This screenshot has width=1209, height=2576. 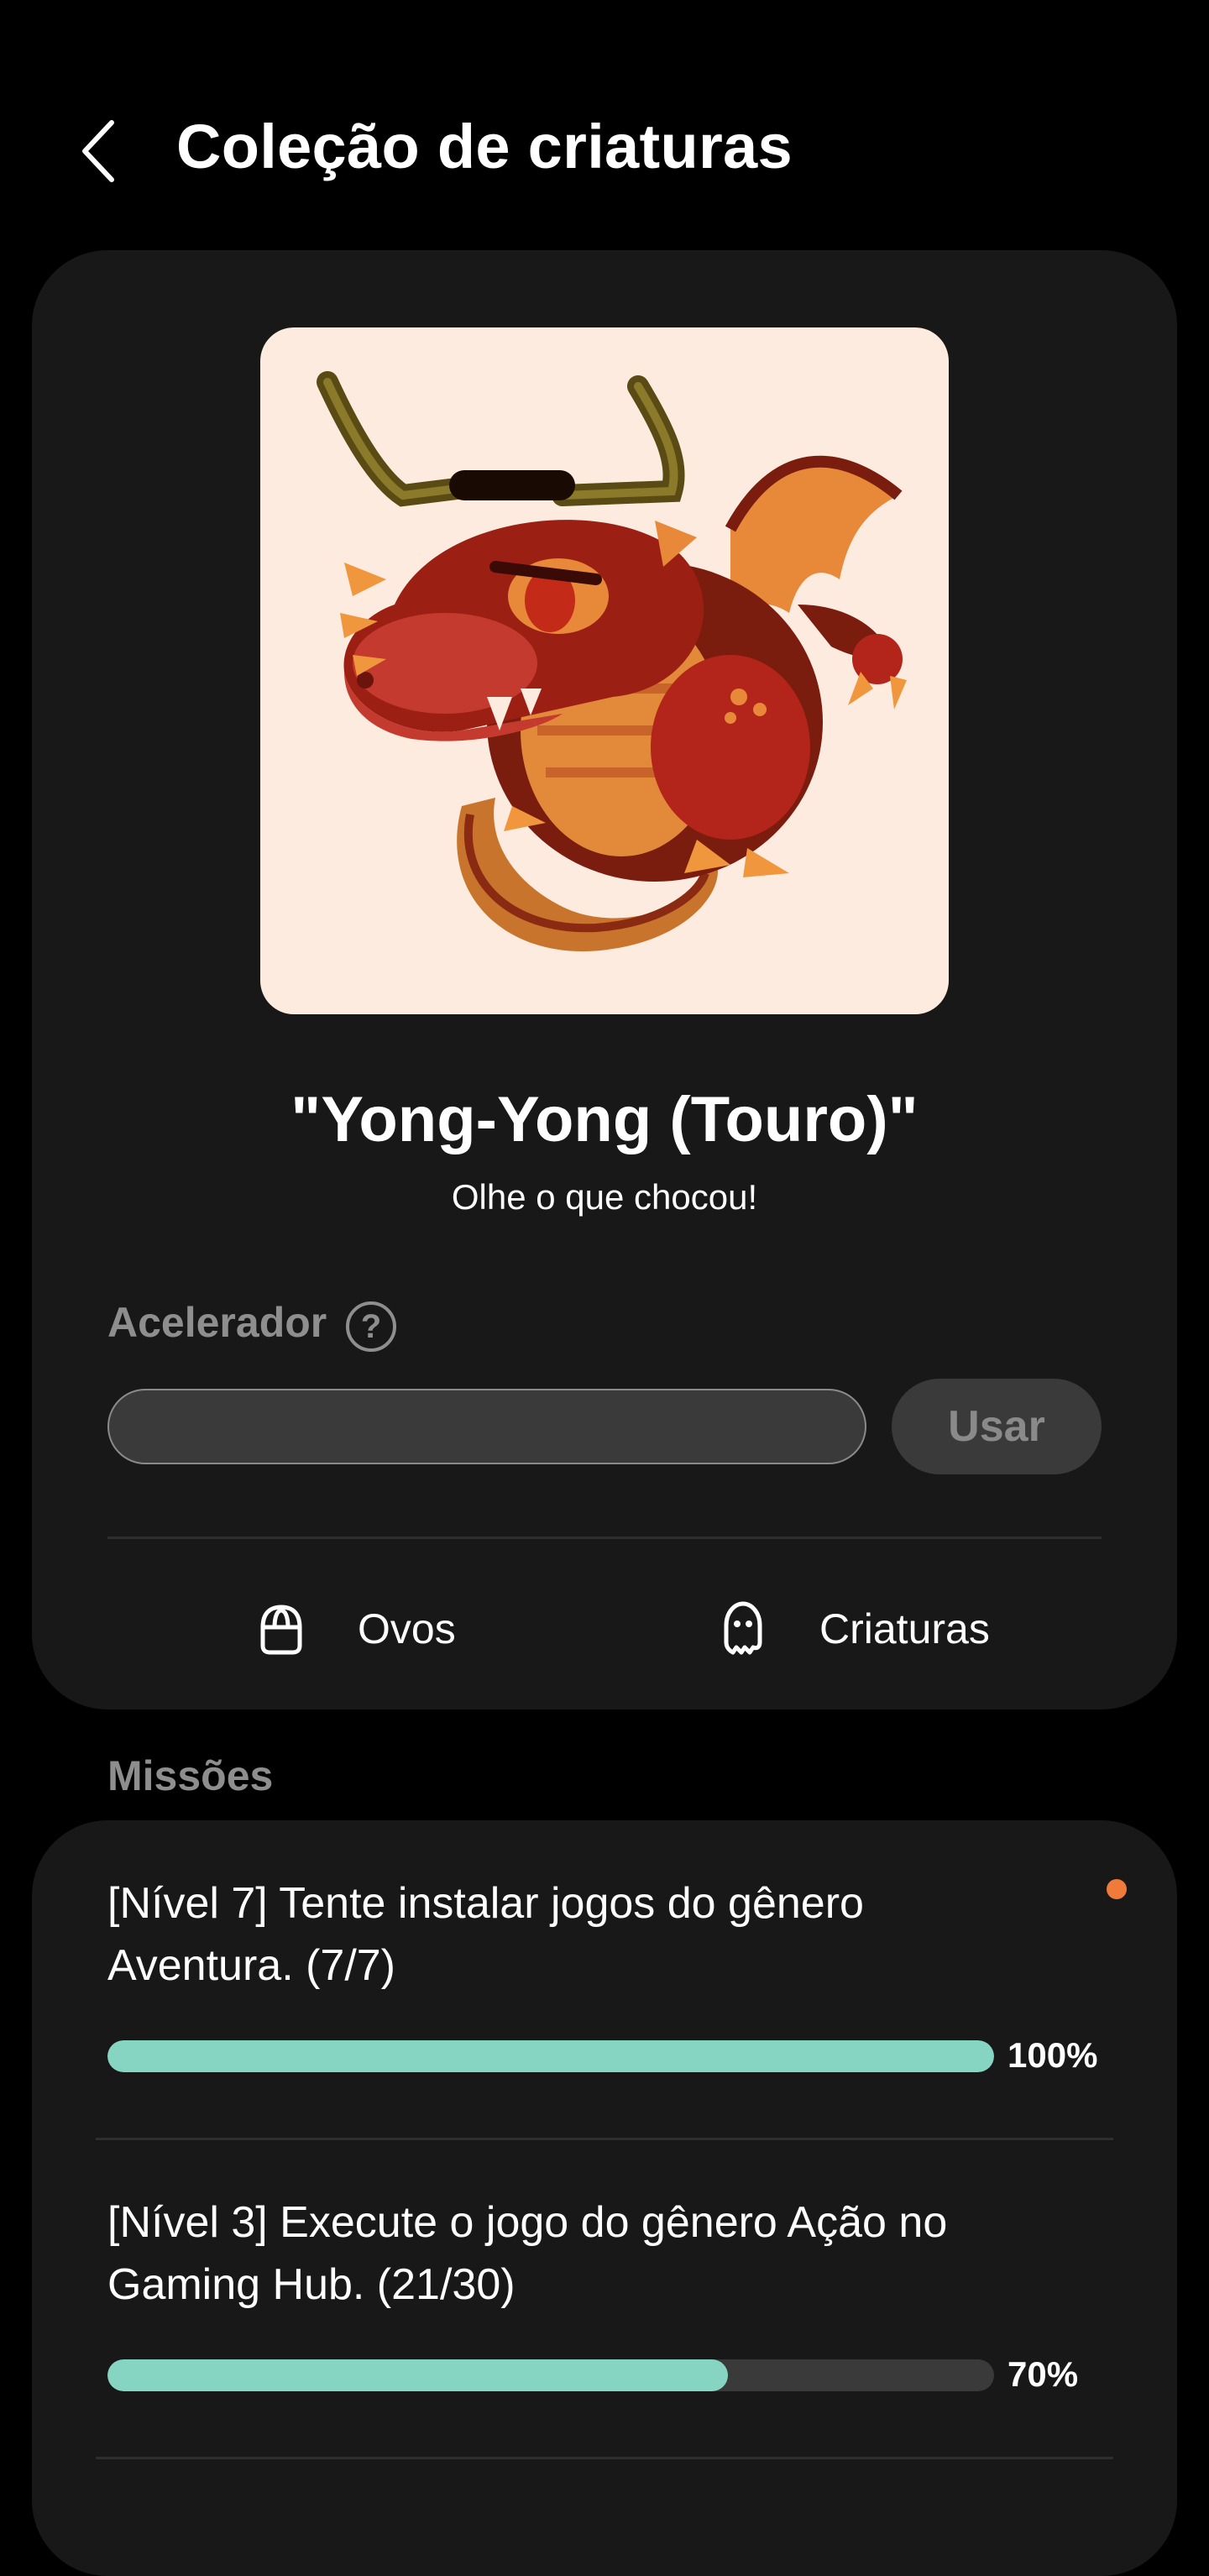 What do you see at coordinates (997, 1426) in the screenshot?
I see `use-button: Usar` at bounding box center [997, 1426].